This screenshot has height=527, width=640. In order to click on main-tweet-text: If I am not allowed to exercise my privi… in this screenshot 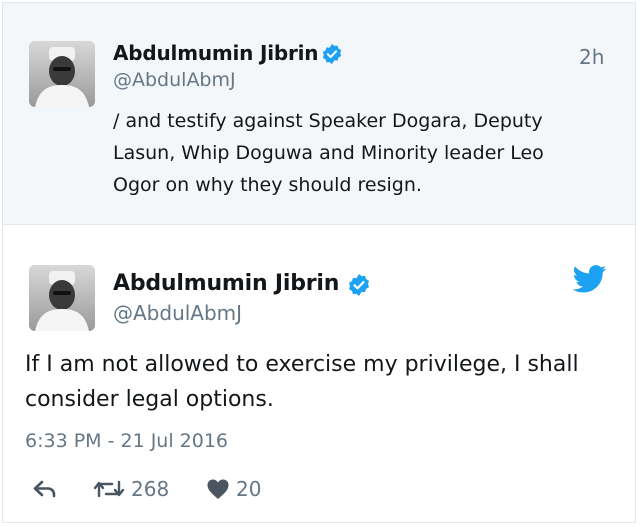, I will do `click(302, 382)`.